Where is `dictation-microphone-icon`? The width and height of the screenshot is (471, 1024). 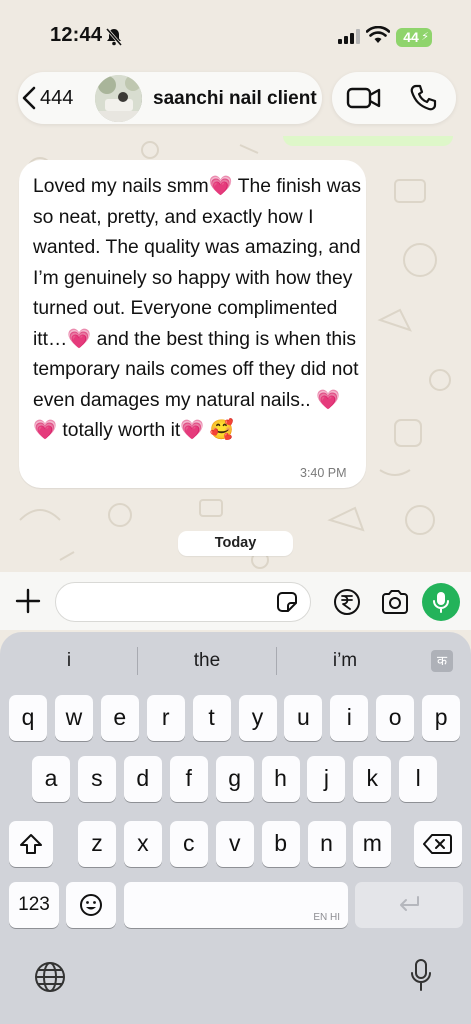
dictation-microphone-icon is located at coordinates (421, 978).